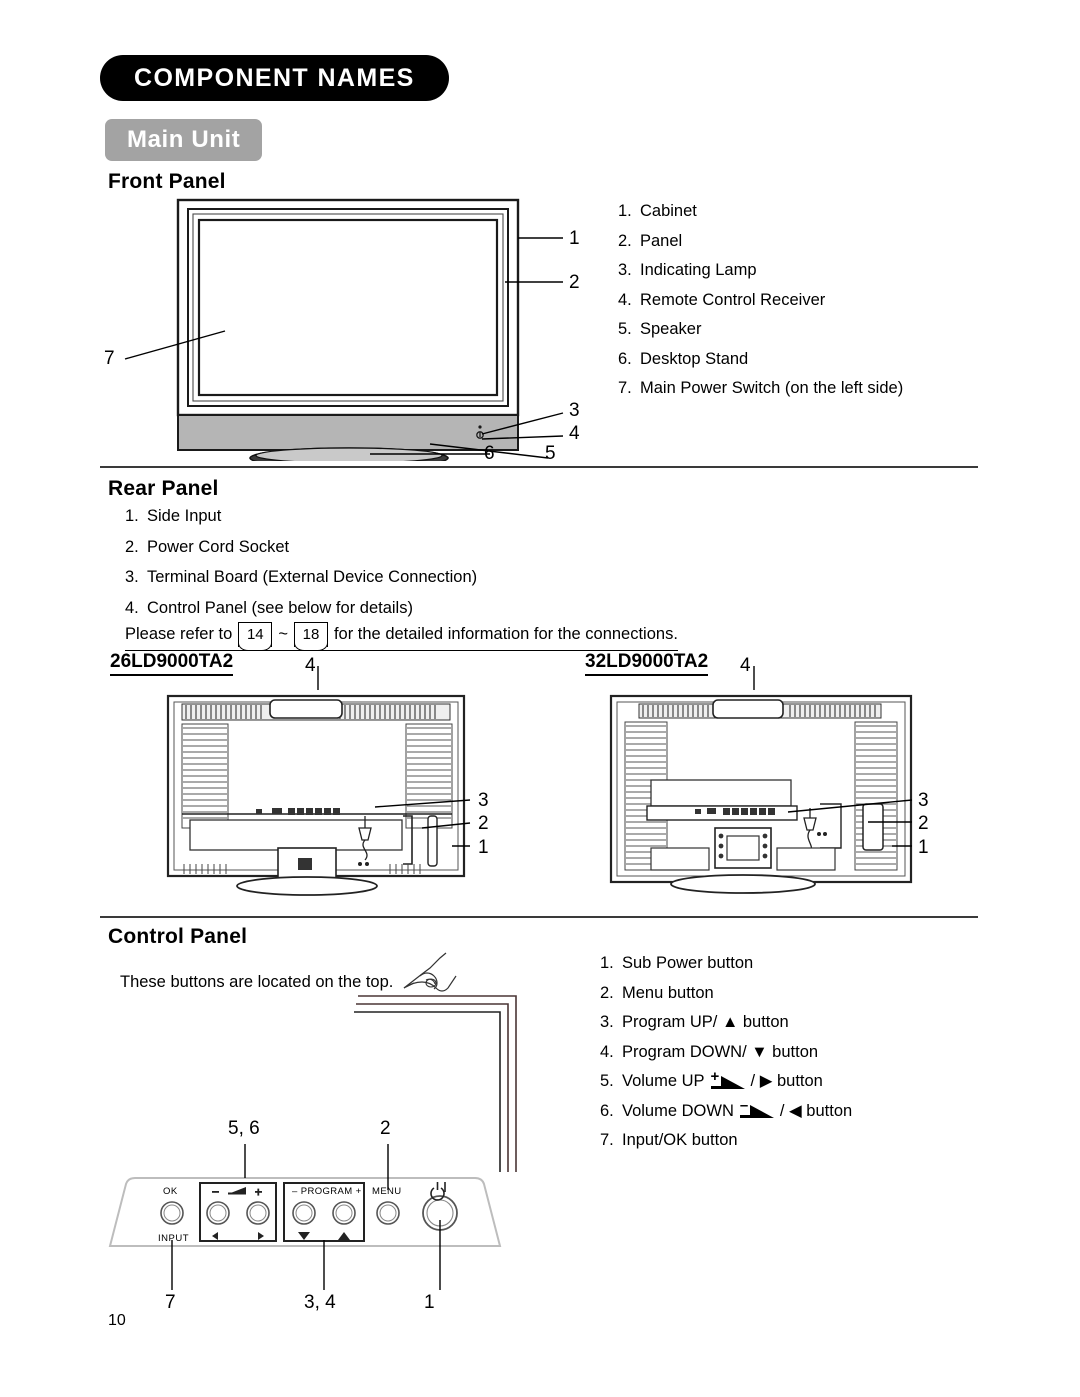 This screenshot has width=1080, height=1397. What do you see at coordinates (663, 1081) in the screenshot?
I see `list-label: Volume UP` at bounding box center [663, 1081].